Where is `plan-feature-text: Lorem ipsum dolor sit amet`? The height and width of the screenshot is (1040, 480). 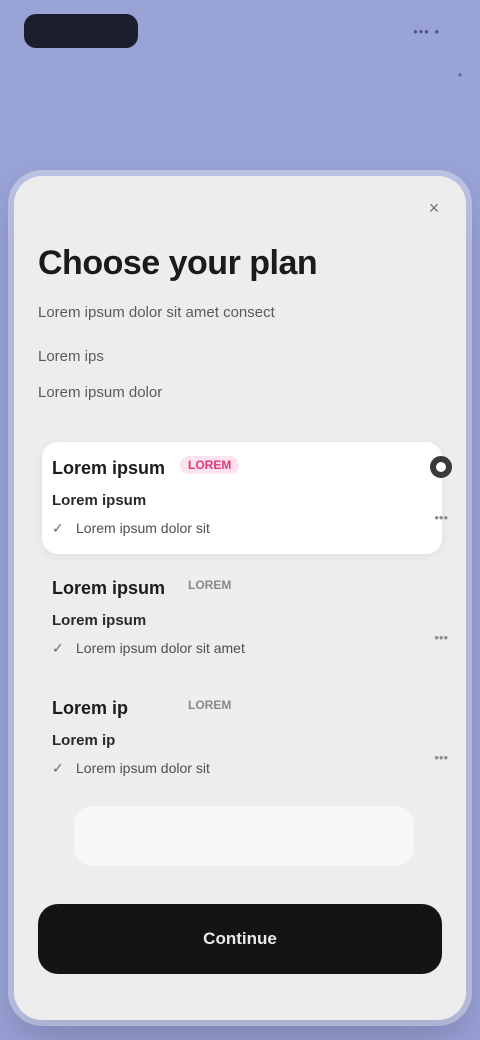 plan-feature-text: Lorem ipsum dolor sit amet is located at coordinates (160, 648).